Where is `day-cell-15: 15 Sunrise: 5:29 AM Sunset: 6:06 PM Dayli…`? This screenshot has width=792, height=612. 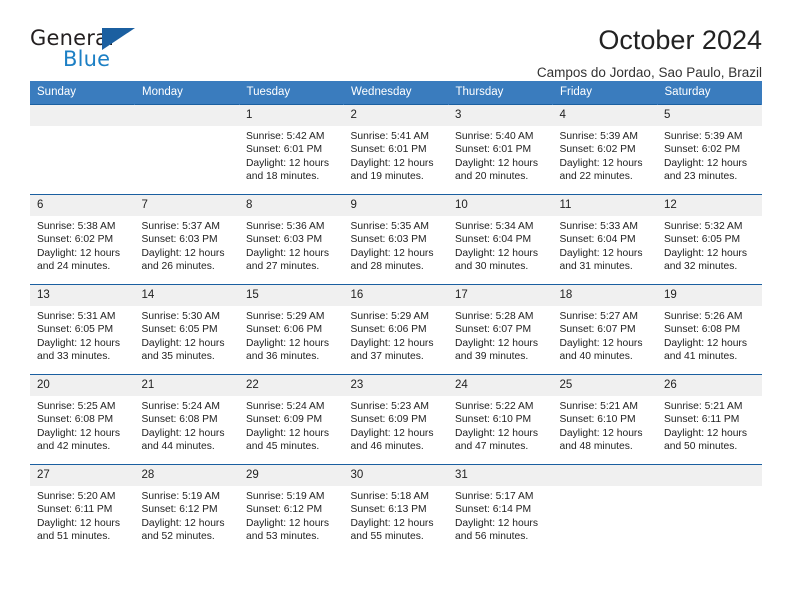
day-cell-15: 15 Sunrise: 5:29 AM Sunset: 6:06 PM Dayli… is located at coordinates (291, 329).